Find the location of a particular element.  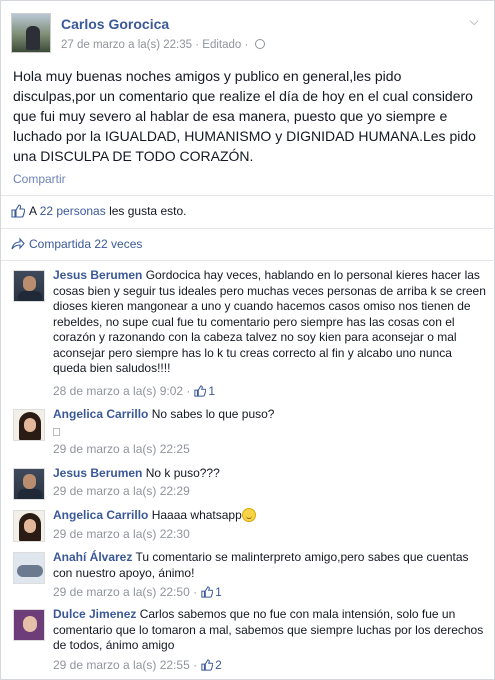

likes-people-link: 22 personas is located at coordinates (73, 211).